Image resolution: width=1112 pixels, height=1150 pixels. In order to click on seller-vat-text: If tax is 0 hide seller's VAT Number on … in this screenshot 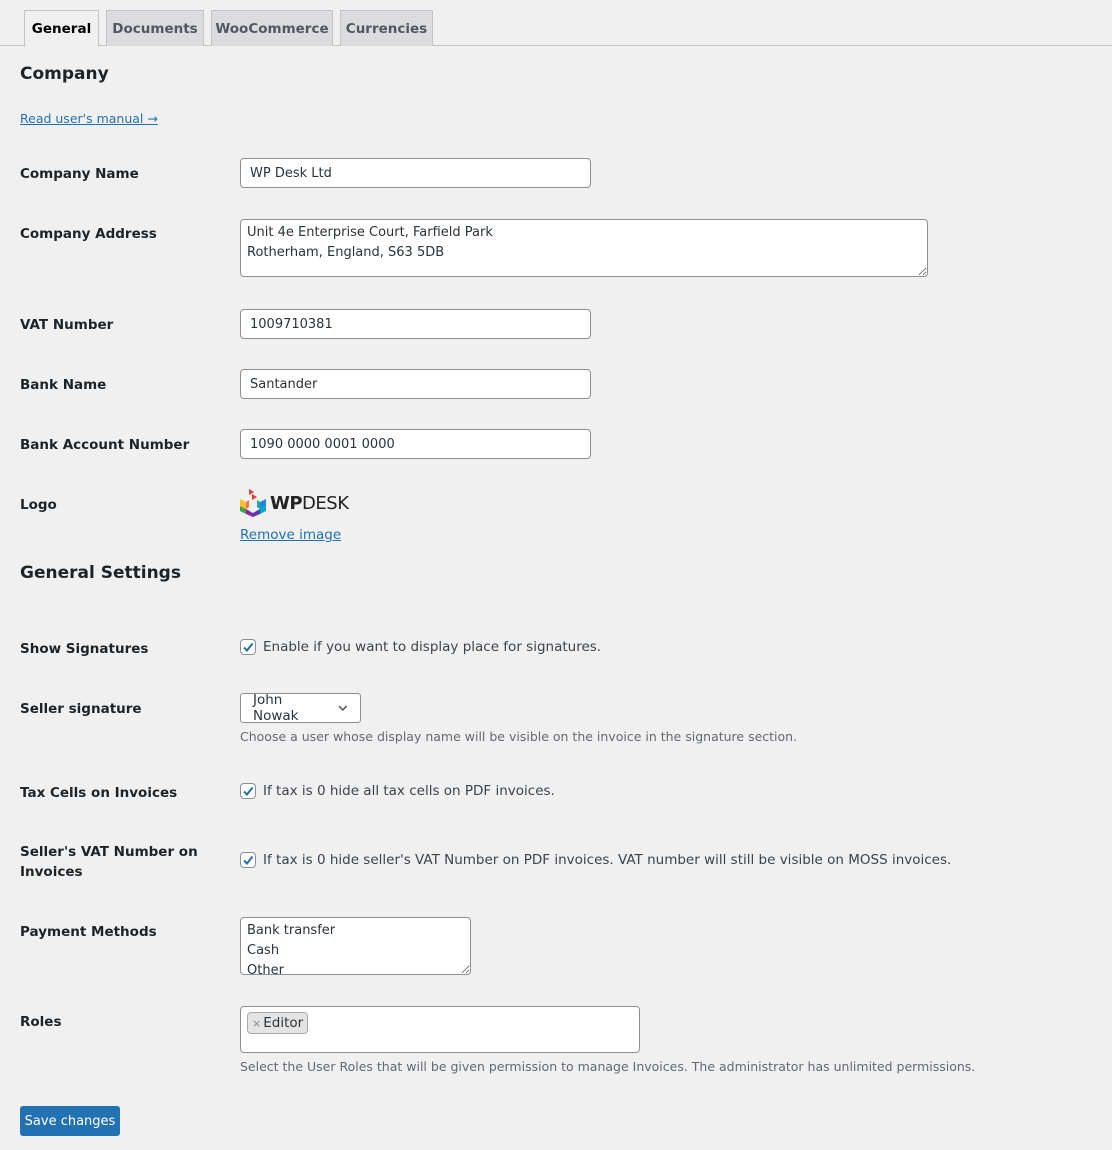, I will do `click(607, 860)`.